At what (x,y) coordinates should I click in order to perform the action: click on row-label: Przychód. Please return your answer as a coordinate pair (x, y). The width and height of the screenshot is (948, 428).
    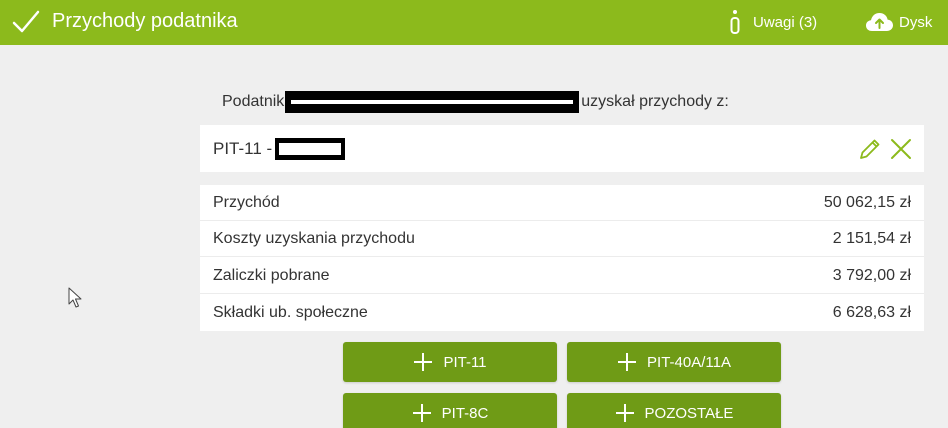
    Looking at the image, I should click on (246, 202).